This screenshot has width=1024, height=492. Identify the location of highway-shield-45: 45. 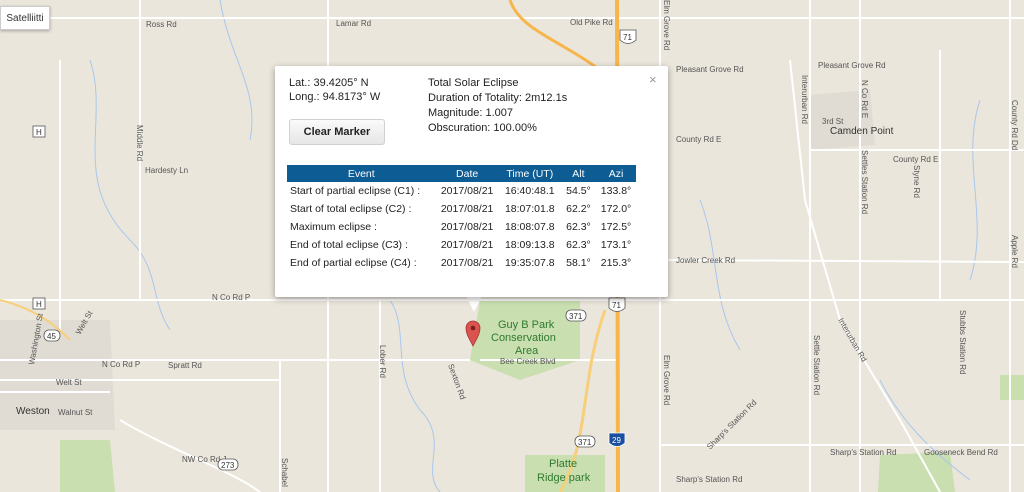
(52, 335).